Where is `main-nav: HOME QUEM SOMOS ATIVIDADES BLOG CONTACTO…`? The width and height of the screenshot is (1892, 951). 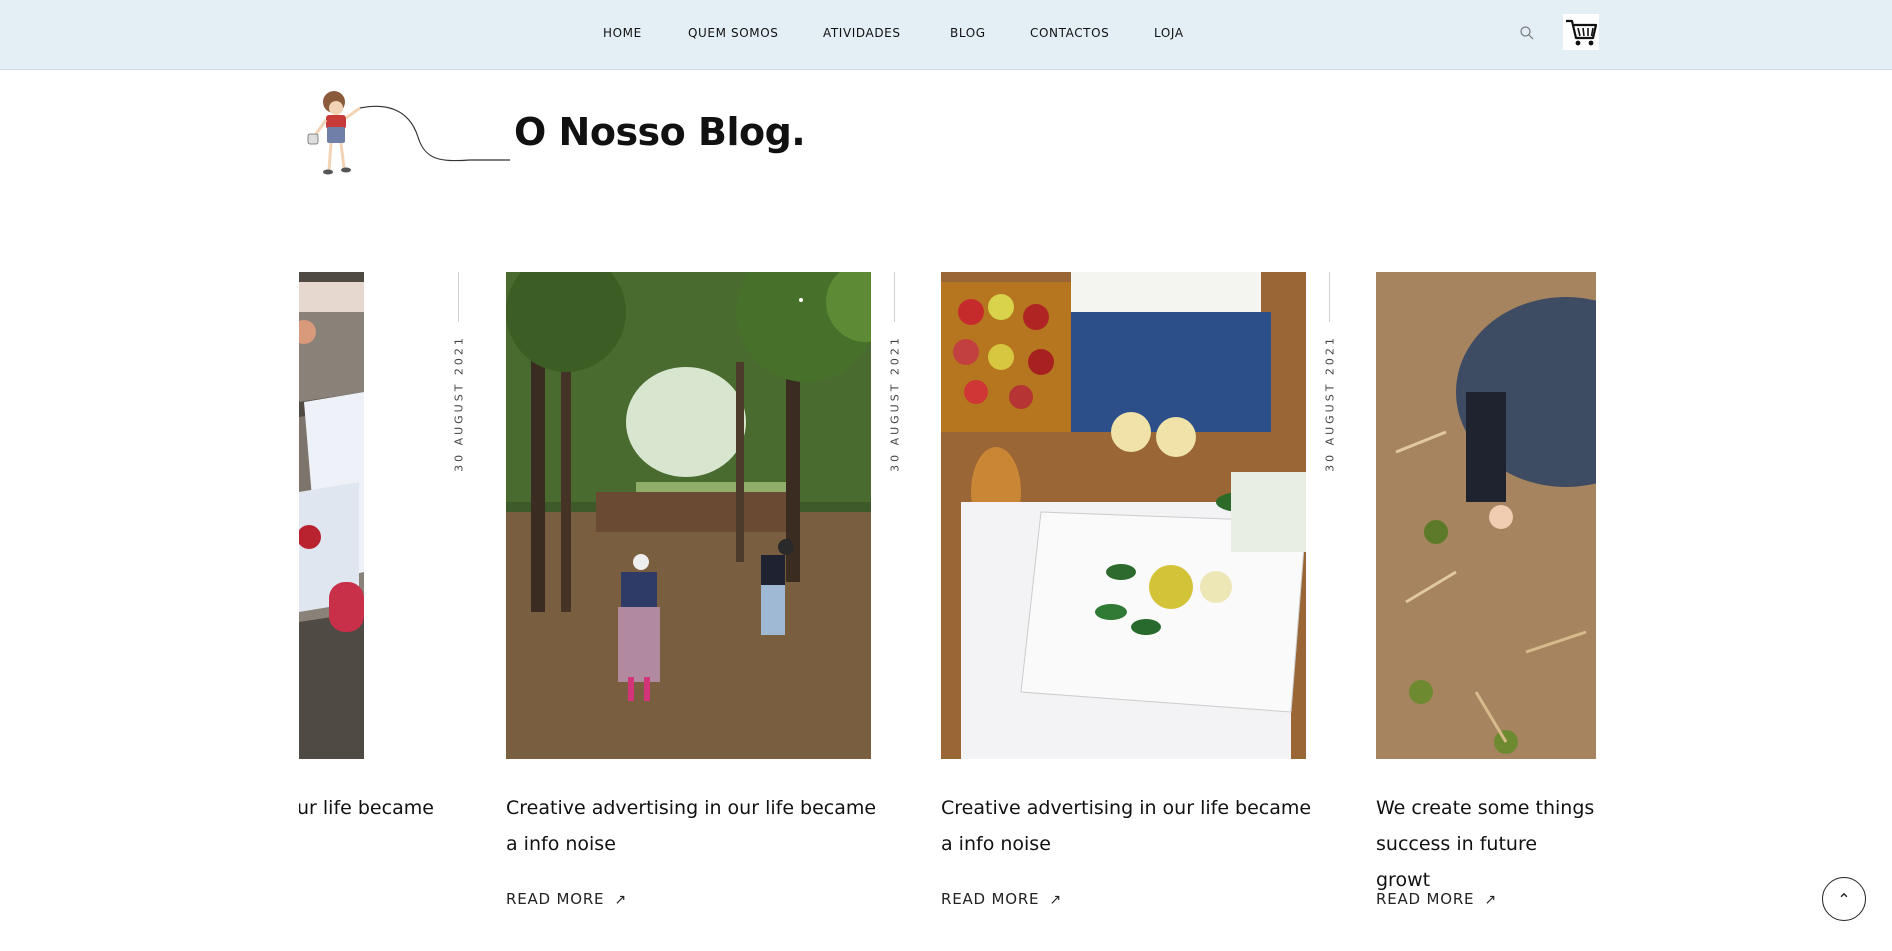
main-nav: HOME QUEM SOMOS ATIVIDADES BLOG CONTACTO… is located at coordinates (946, 35).